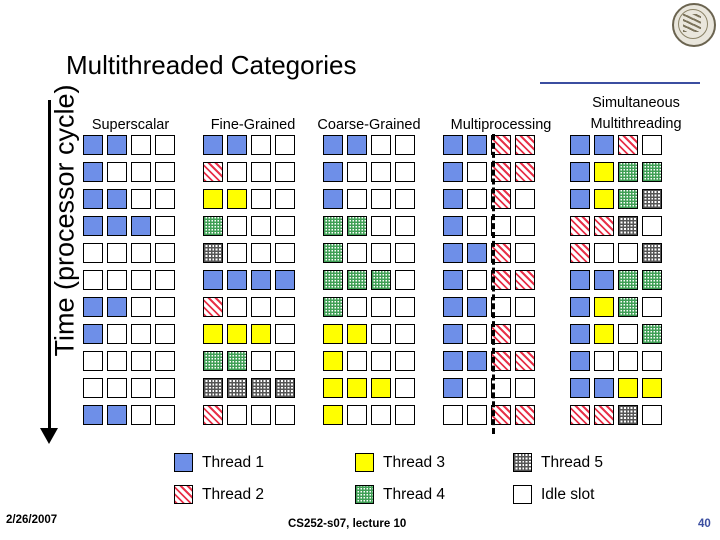  What do you see at coordinates (237, 388) in the screenshot?
I see `cell-fine-grained-r9-c1` at bounding box center [237, 388].